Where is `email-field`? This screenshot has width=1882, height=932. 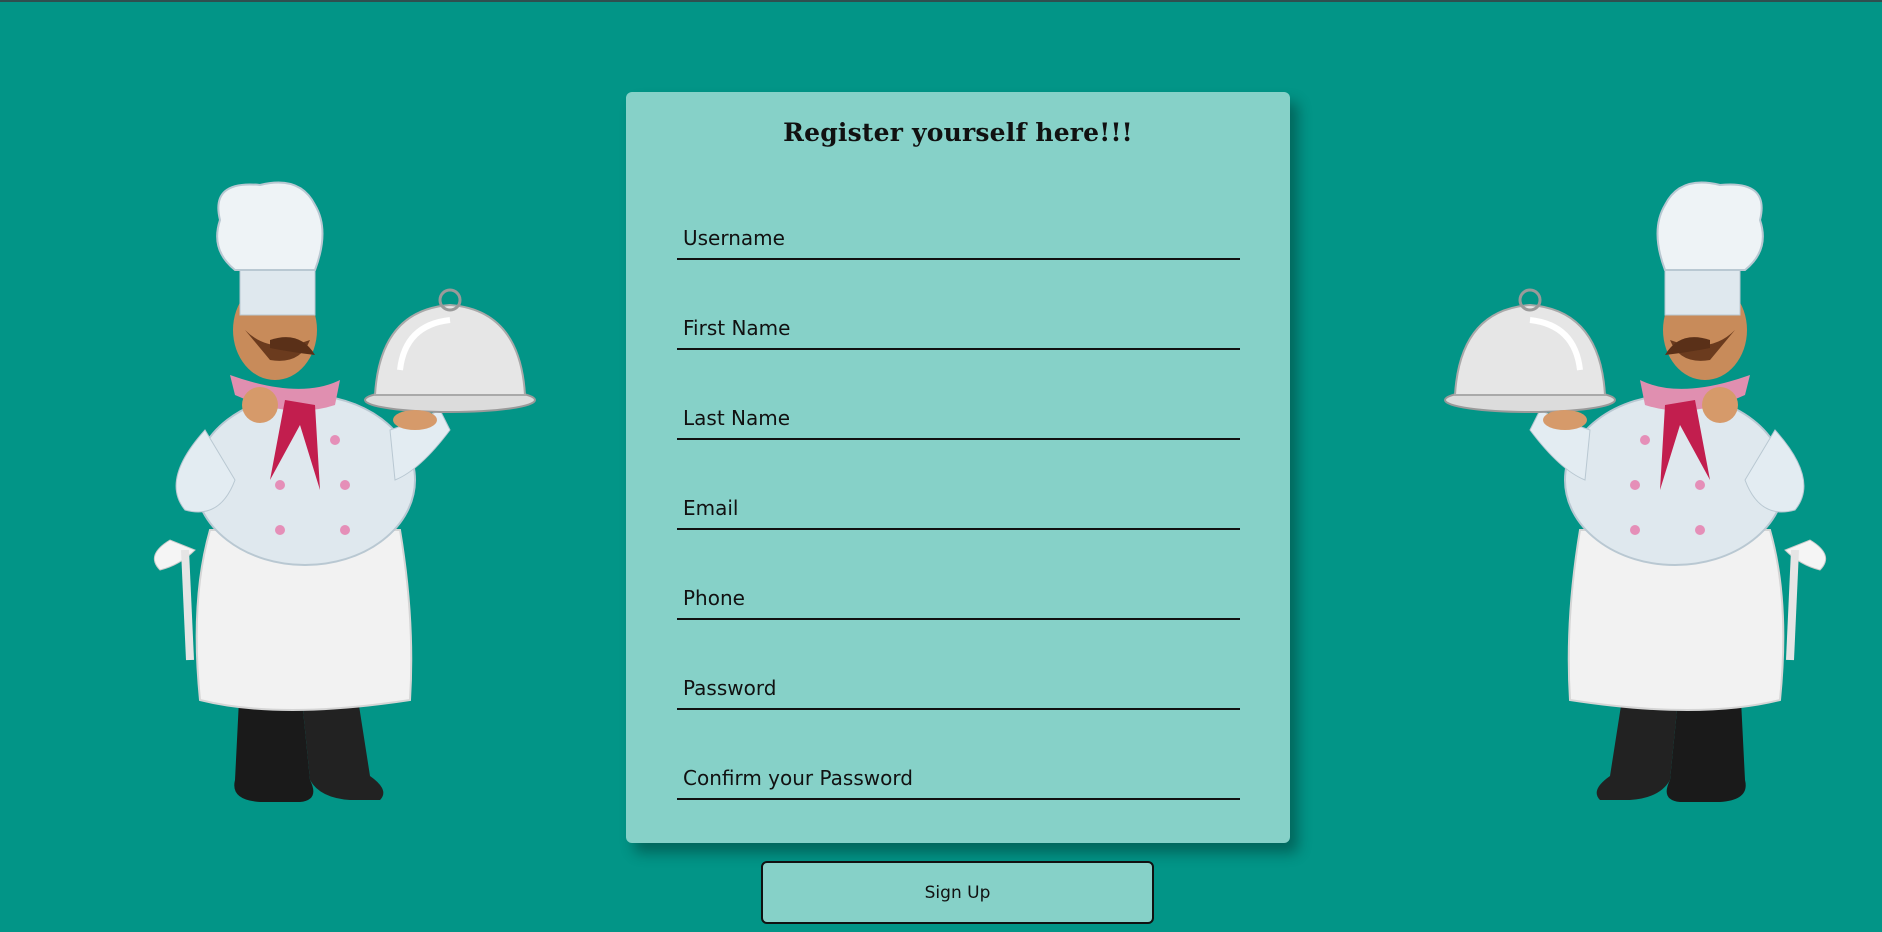 email-field is located at coordinates (958, 509).